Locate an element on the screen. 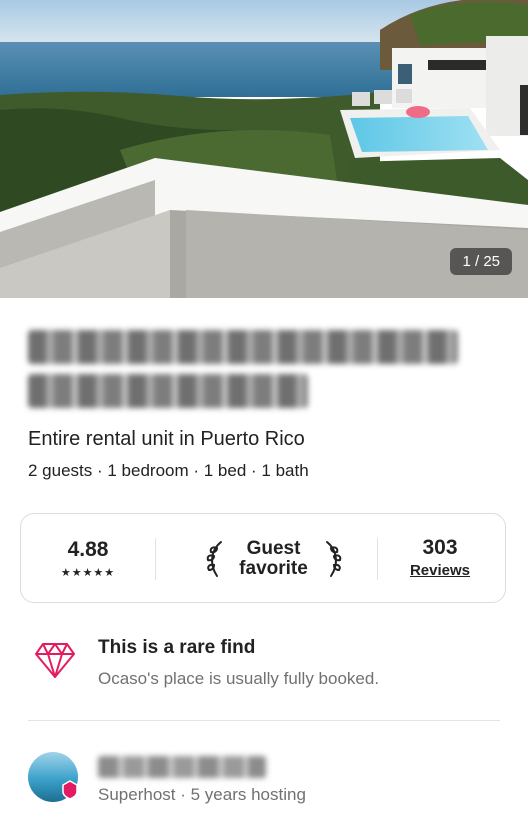  listing-details: 2 guests · 1 bedroom · 1 bed · 1 bath is located at coordinates (168, 470).